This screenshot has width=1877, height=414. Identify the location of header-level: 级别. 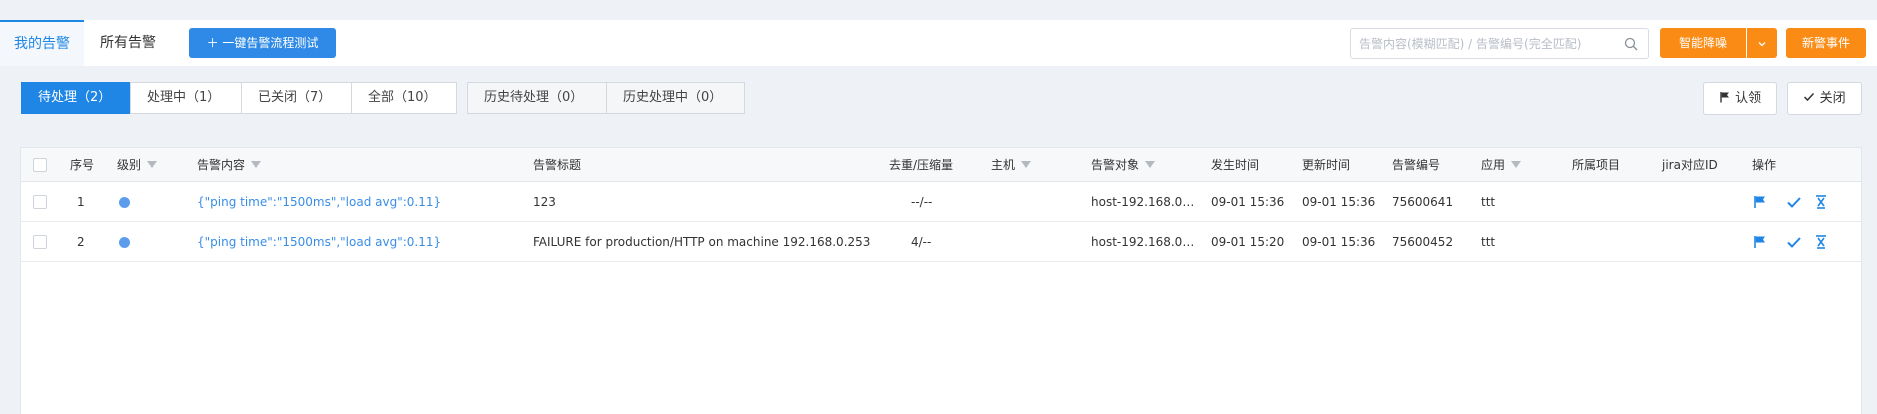
(137, 165).